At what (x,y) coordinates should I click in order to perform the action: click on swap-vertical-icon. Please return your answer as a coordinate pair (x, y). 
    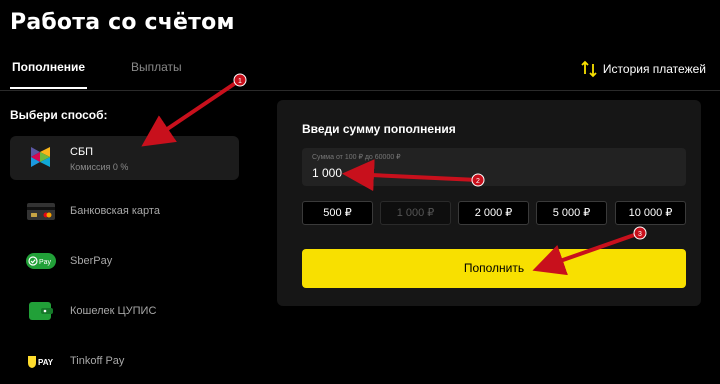
    Looking at the image, I should click on (589, 69).